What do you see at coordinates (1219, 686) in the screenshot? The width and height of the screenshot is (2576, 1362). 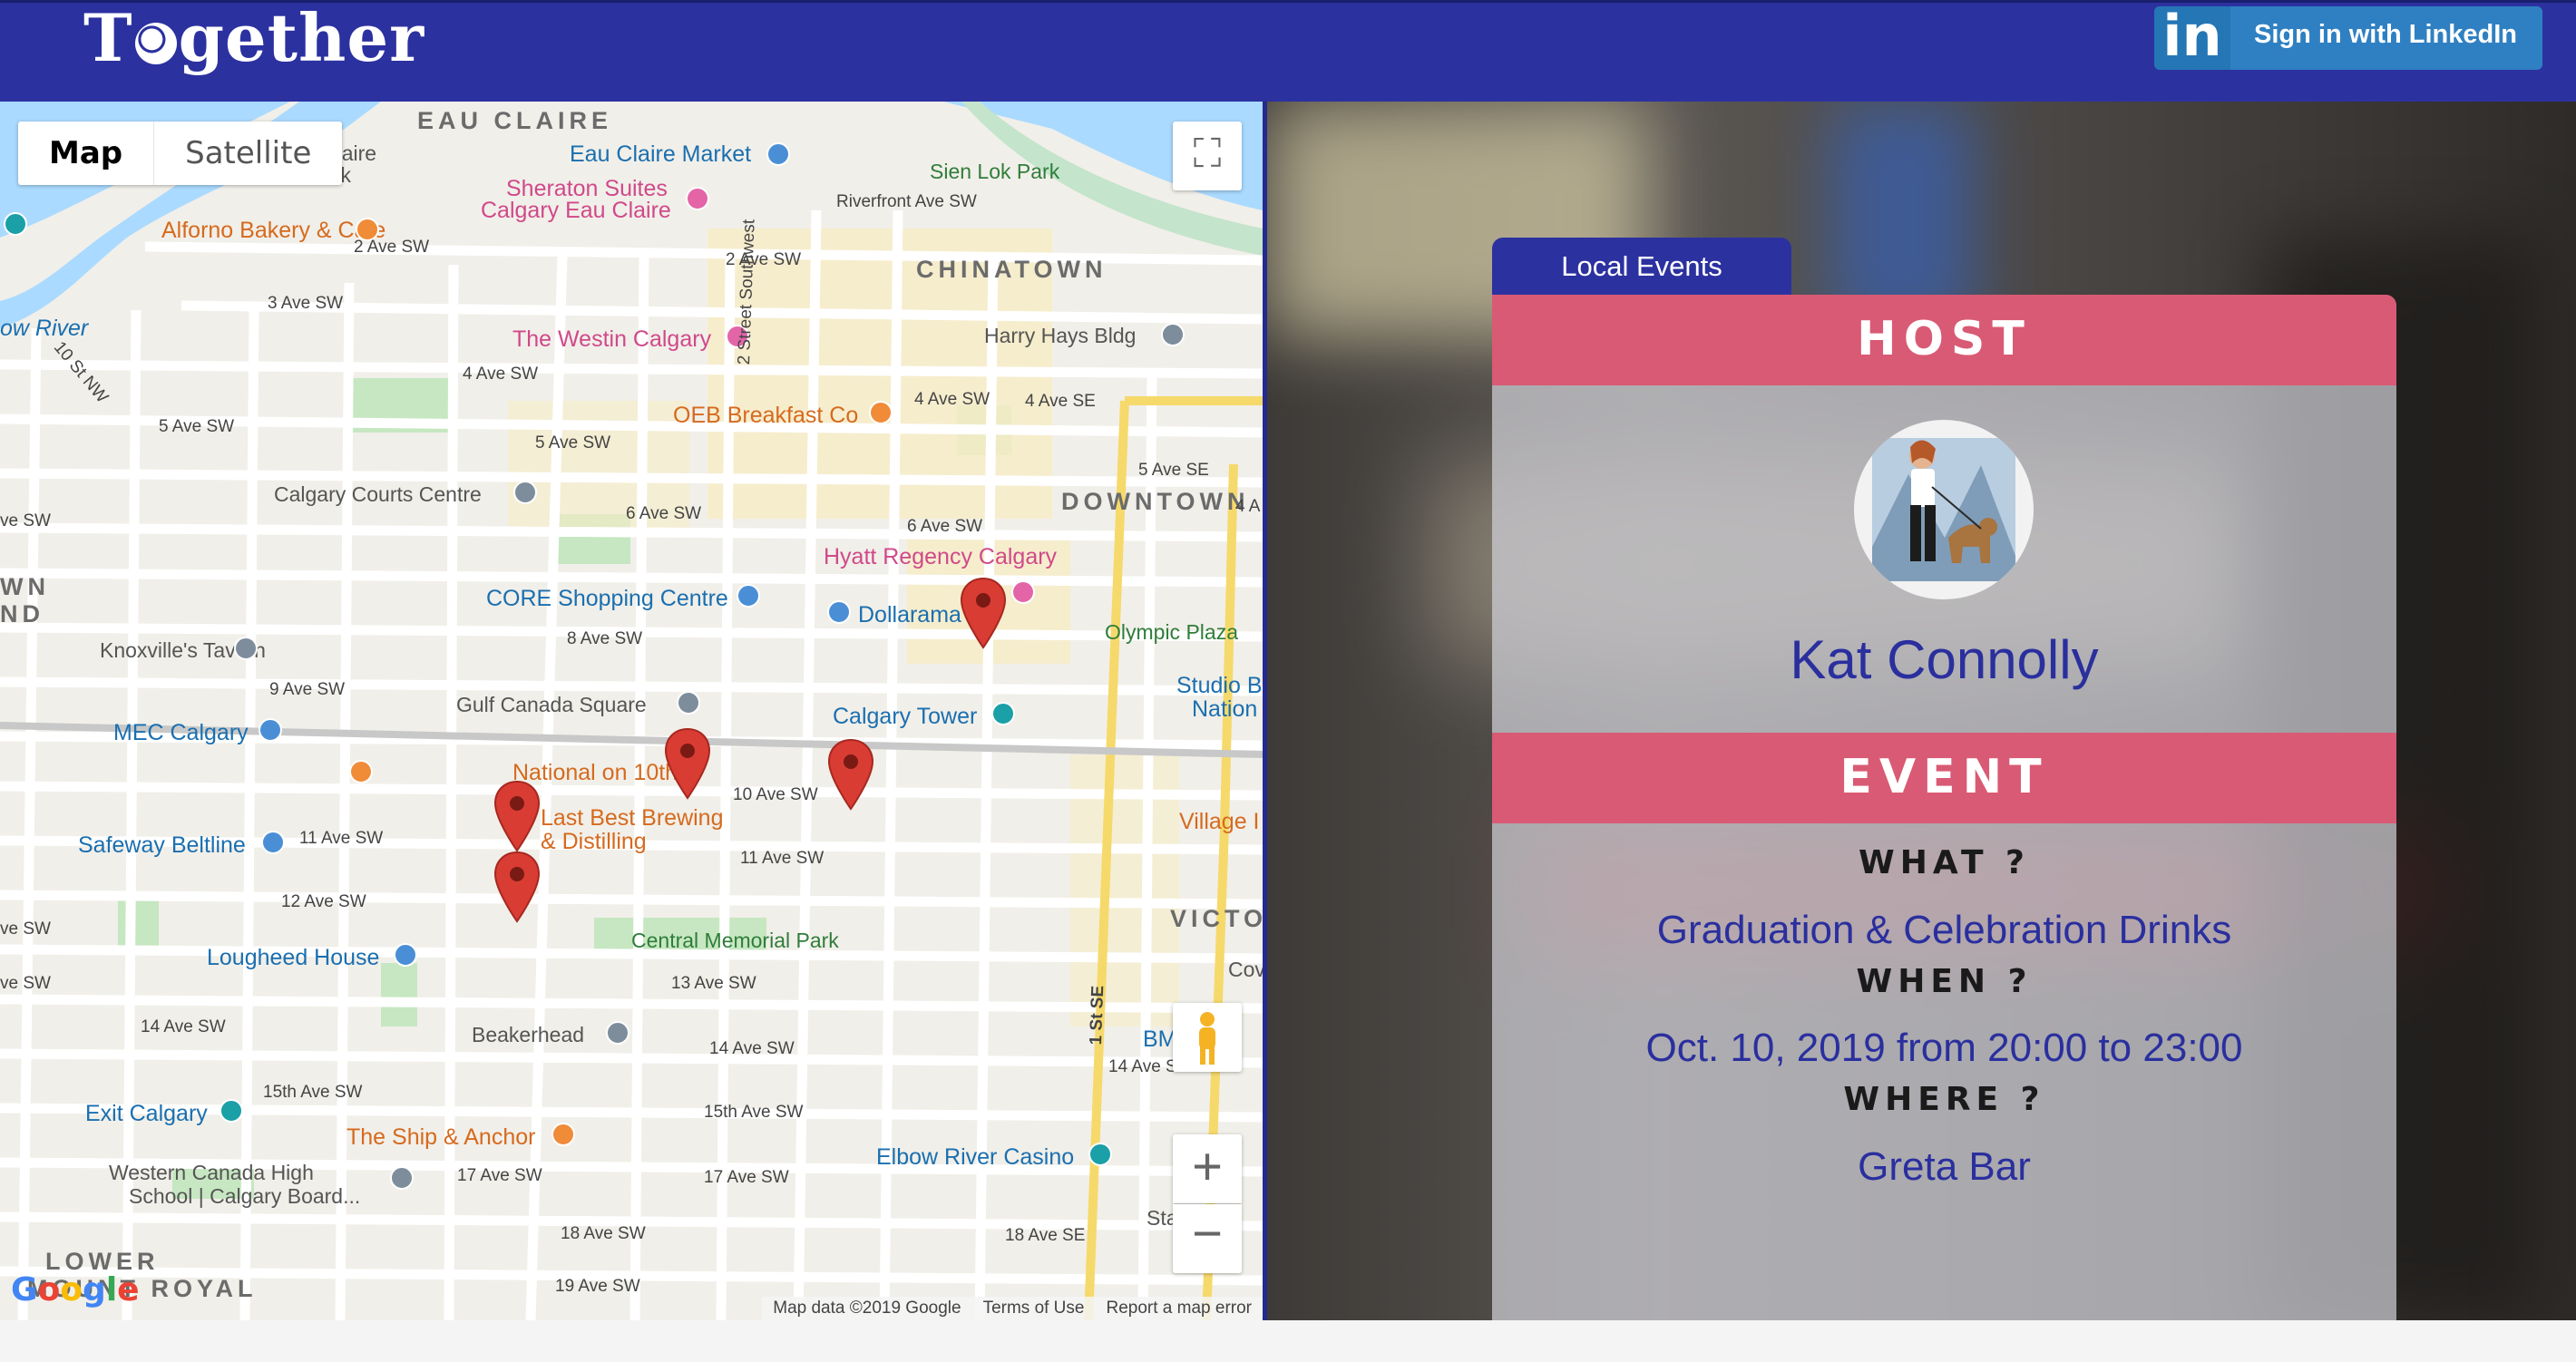 I see `poi-studio-b: Studio B` at bounding box center [1219, 686].